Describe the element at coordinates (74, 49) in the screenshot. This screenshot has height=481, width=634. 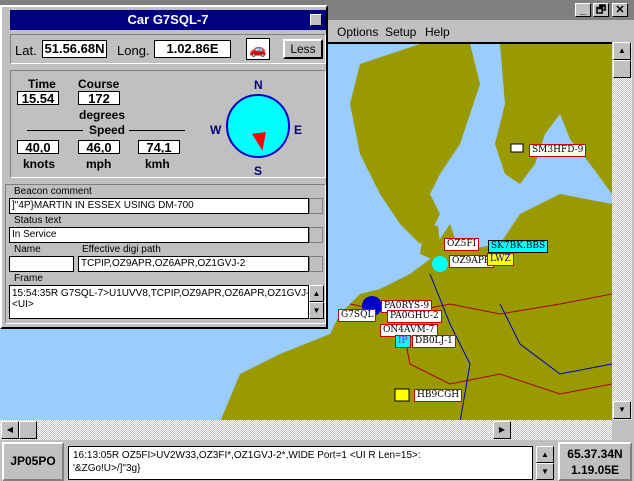
I see `lat-field: 51.56.68N` at that location.